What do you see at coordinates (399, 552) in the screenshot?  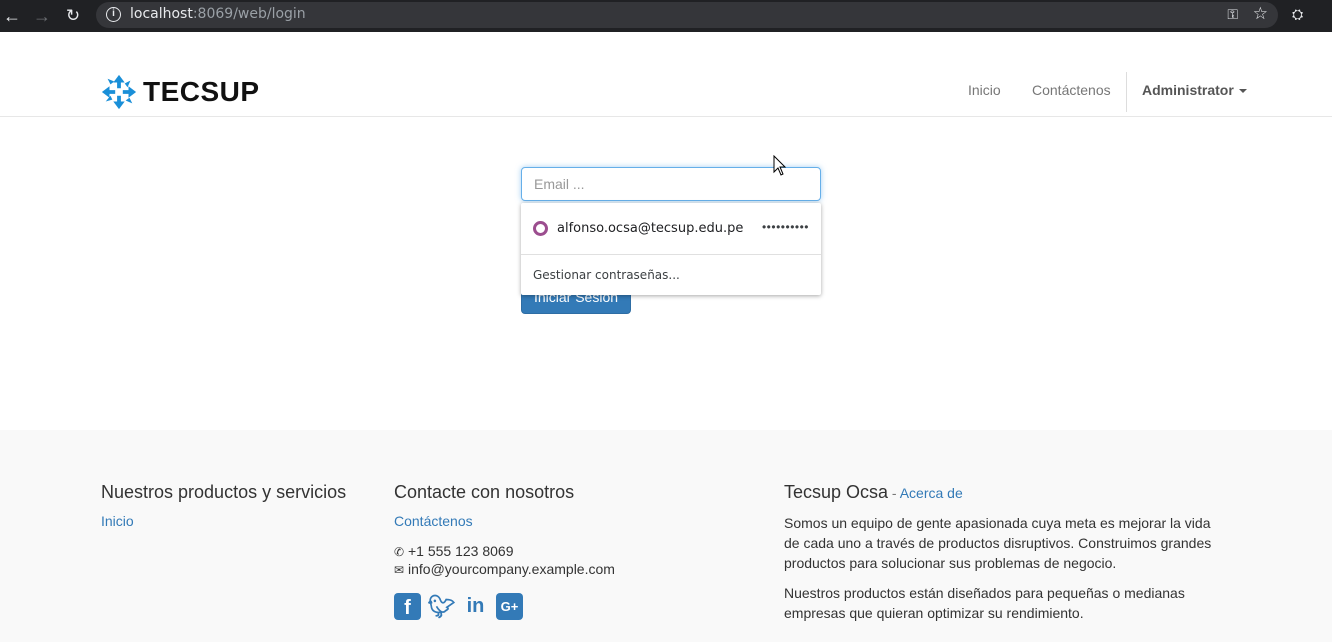 I see `phone-icon: ✆` at bounding box center [399, 552].